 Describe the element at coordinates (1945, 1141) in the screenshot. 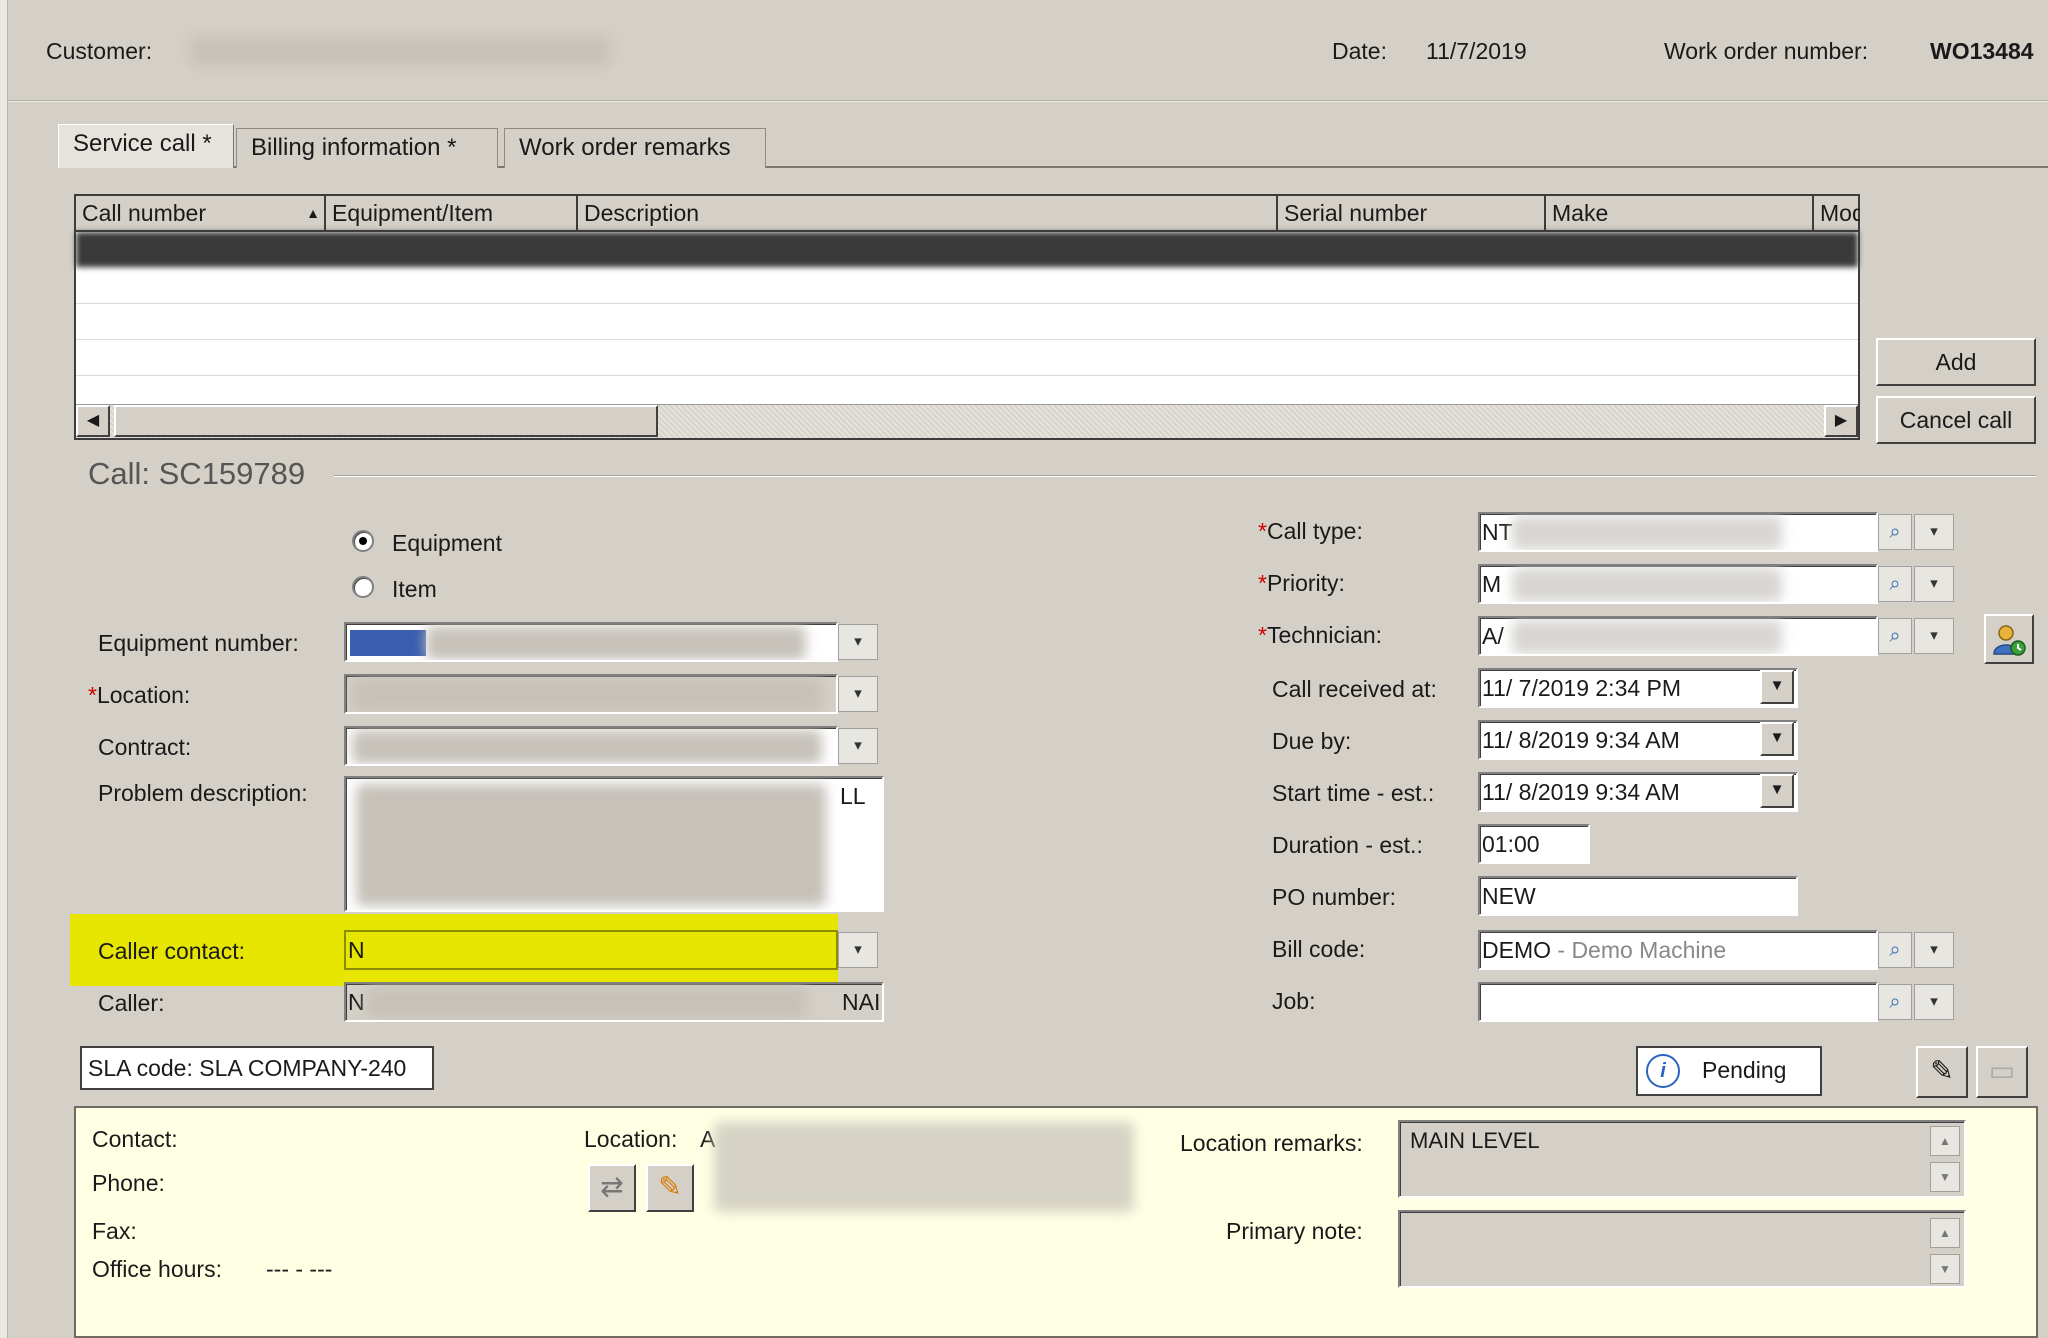

I see `location-remarks-scroll-up-icon: ▲` at that location.